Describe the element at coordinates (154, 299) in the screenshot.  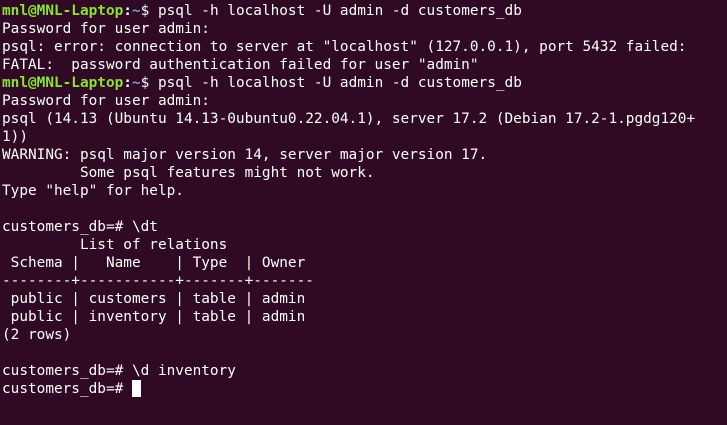
I see `table-row: public | customers | table | admin` at that location.